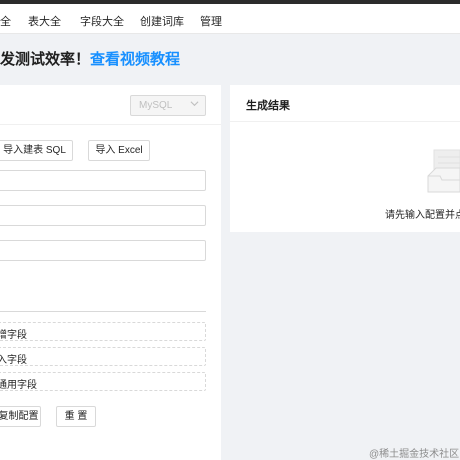 This screenshot has height=460, width=460. I want to click on import-field-button: 入字段, so click(103, 356).